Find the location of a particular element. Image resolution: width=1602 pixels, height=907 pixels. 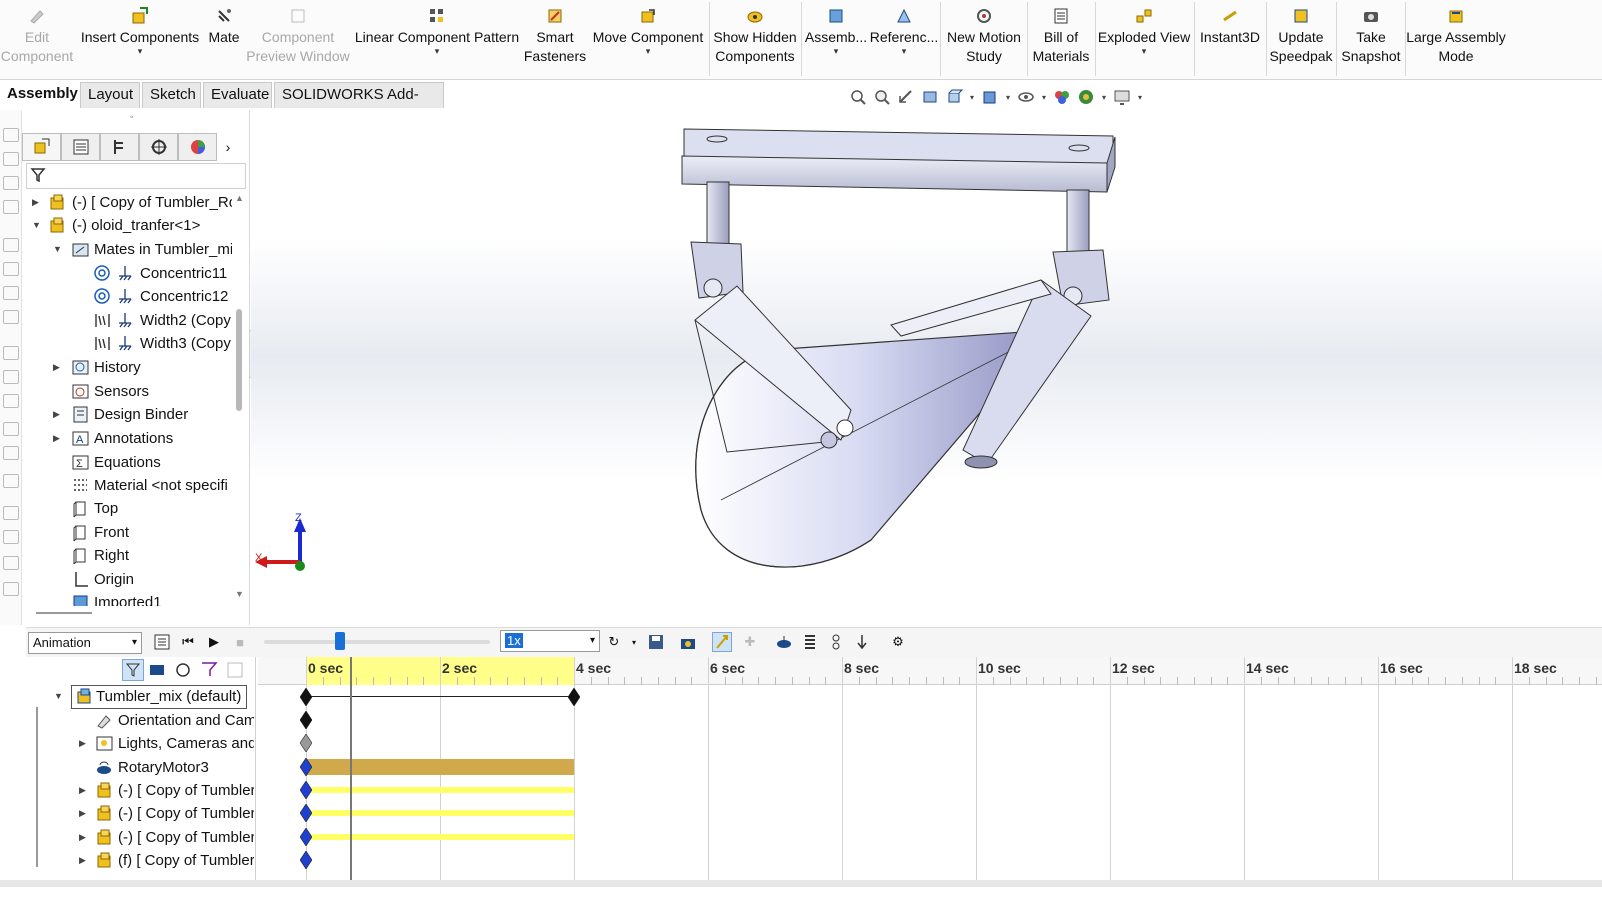

view-orientation-icon is located at coordinates (954, 97).